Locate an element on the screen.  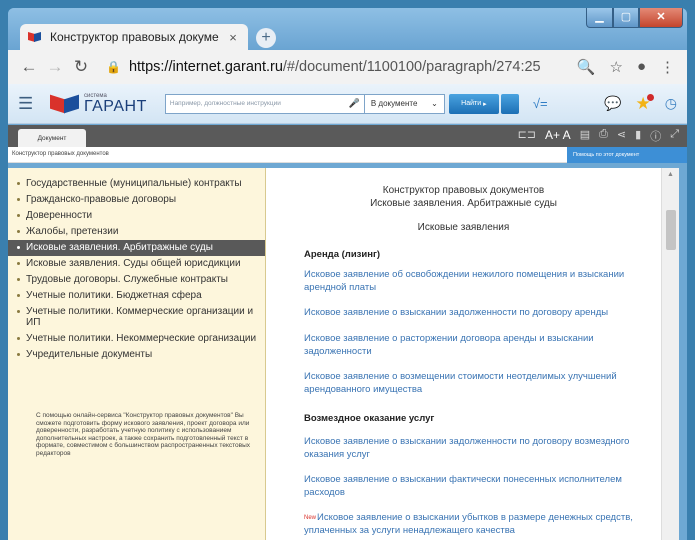
zoom-icon: 🔍 is located at coordinates (586, 67).